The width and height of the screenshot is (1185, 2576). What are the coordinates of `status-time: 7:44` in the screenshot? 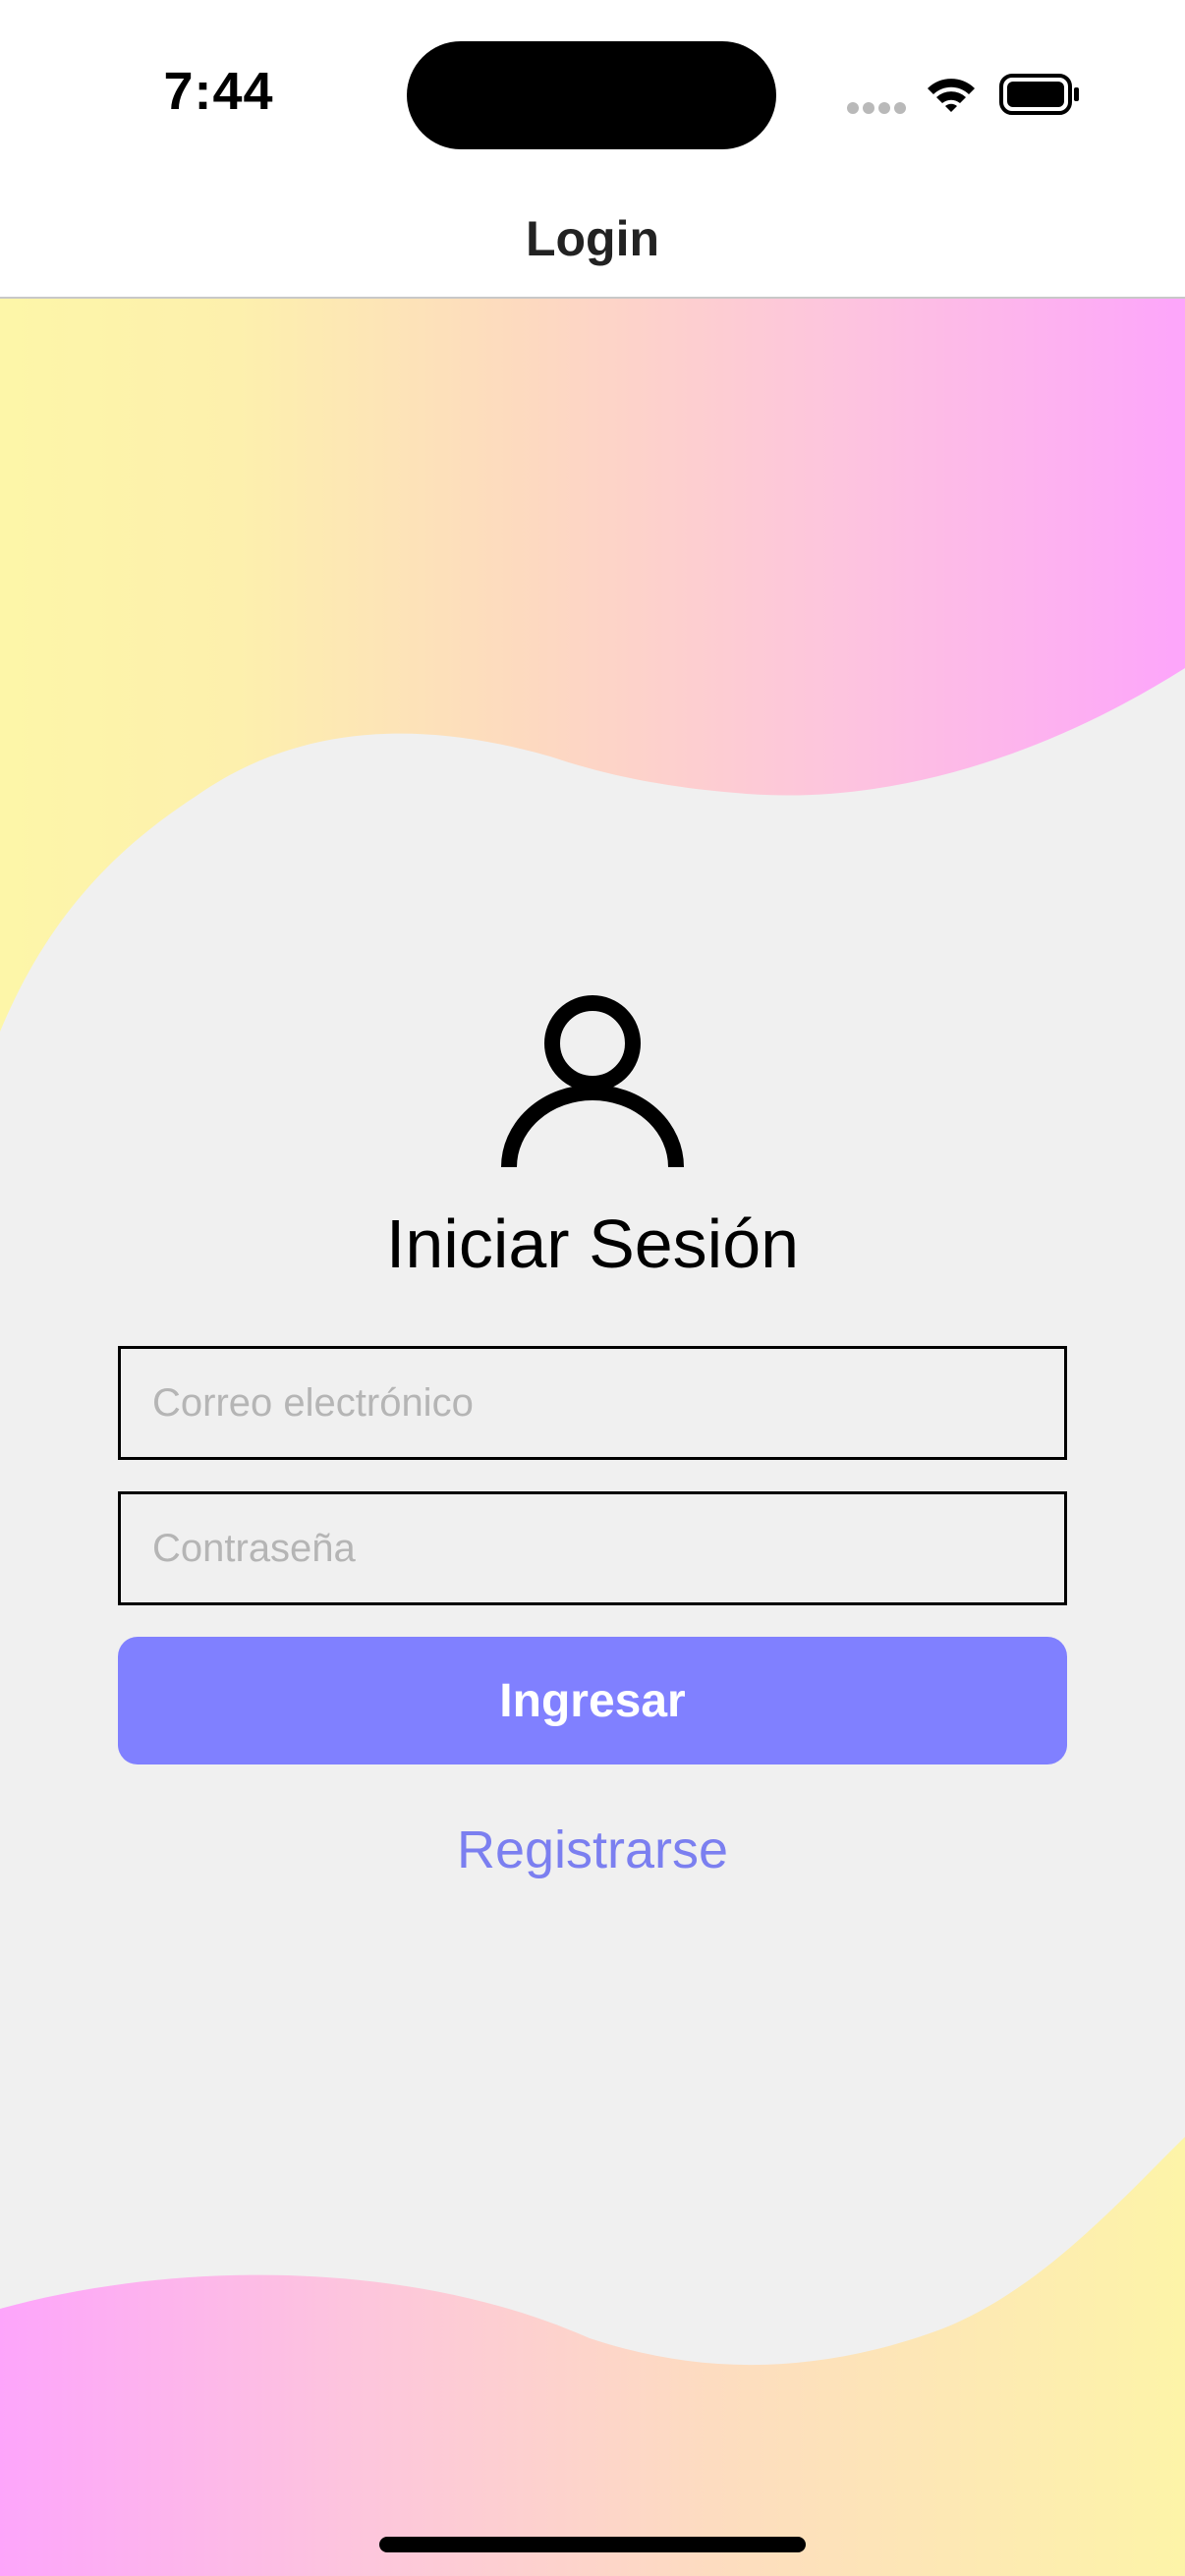 It's located at (219, 91).